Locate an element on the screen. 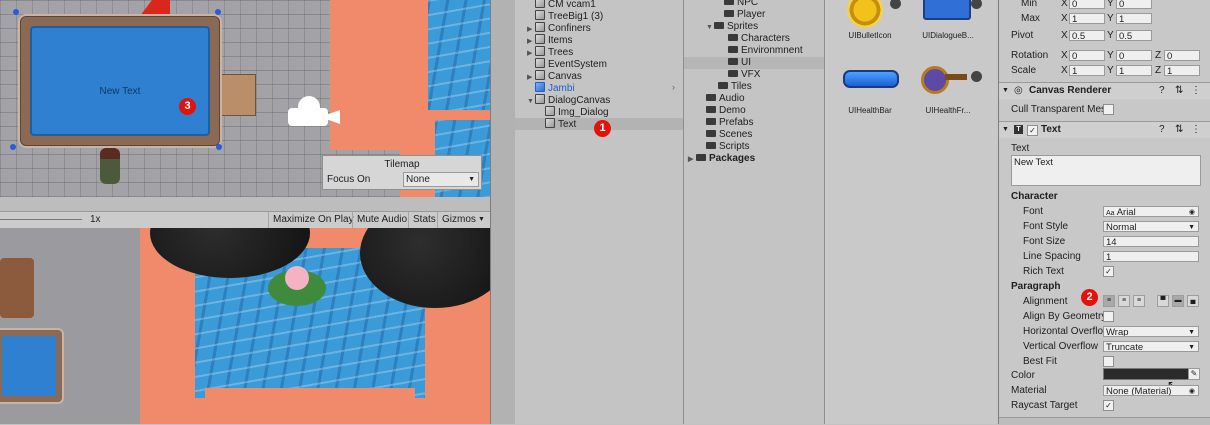 This screenshot has height=425, width=1210. game-sand-inner is located at coordinates (310, 406).